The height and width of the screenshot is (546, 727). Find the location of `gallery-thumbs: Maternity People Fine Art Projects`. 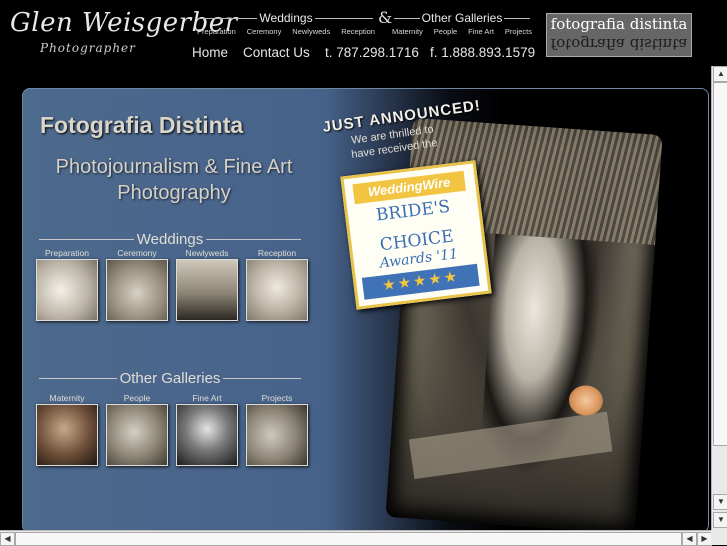

gallery-thumbs: Maternity People Fine Art Projects is located at coordinates (176, 429).